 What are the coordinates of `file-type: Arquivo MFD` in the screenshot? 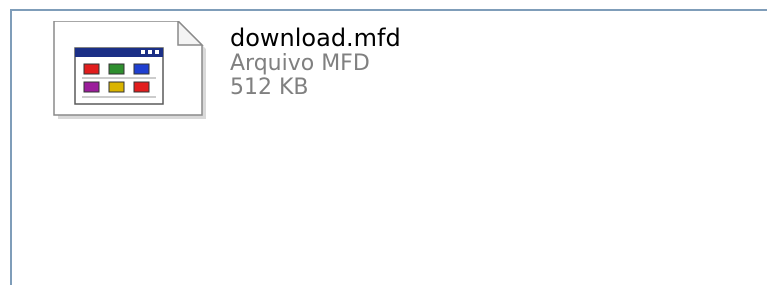 It's located at (300, 63).